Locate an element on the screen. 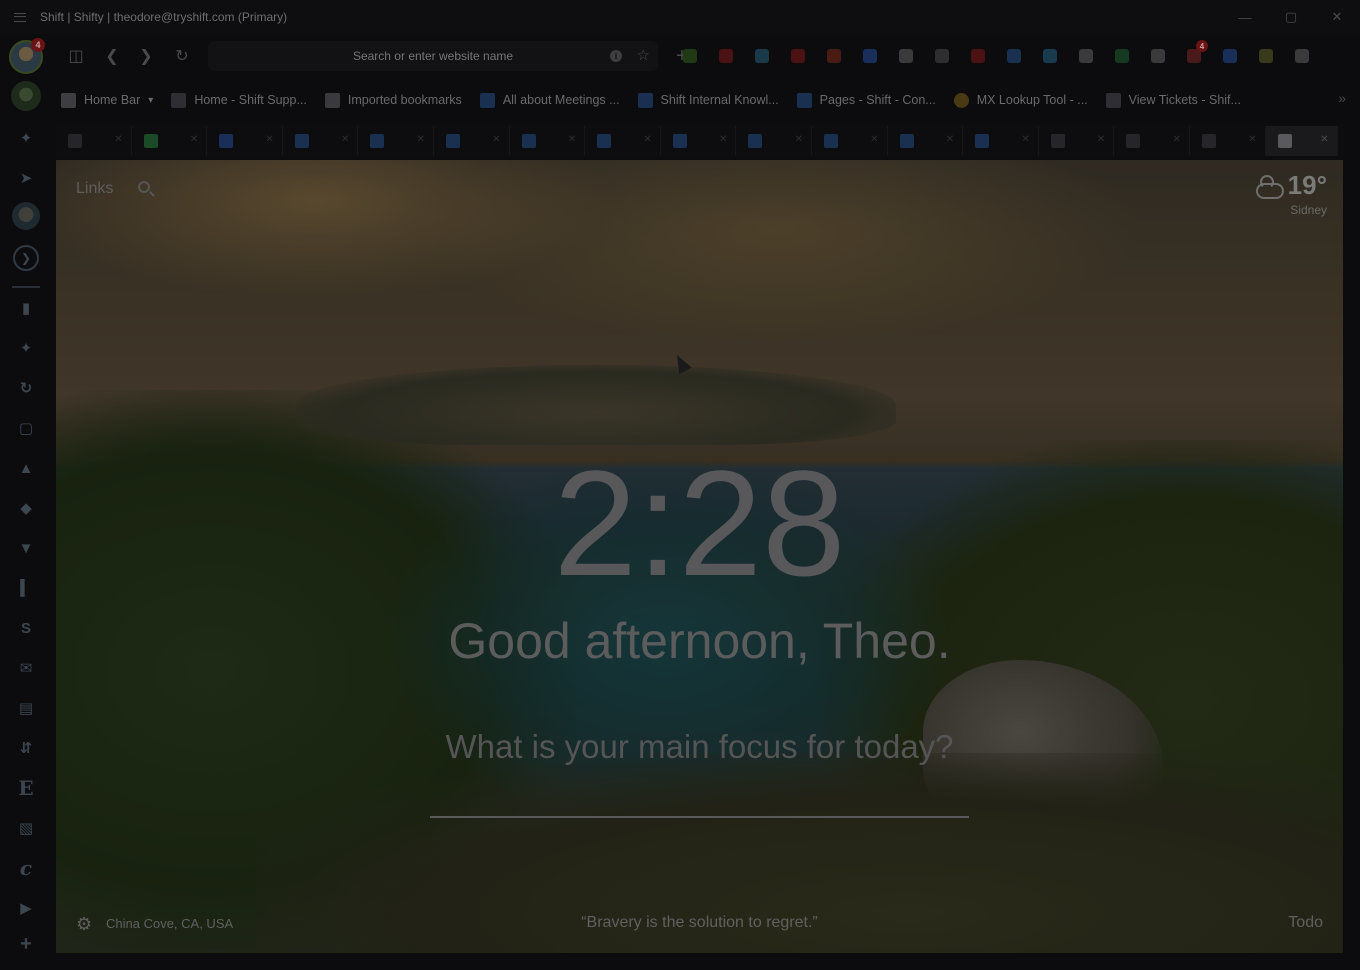 Image resolution: width=1360 pixels, height=970 pixels. user-avatar is located at coordinates (26, 216).